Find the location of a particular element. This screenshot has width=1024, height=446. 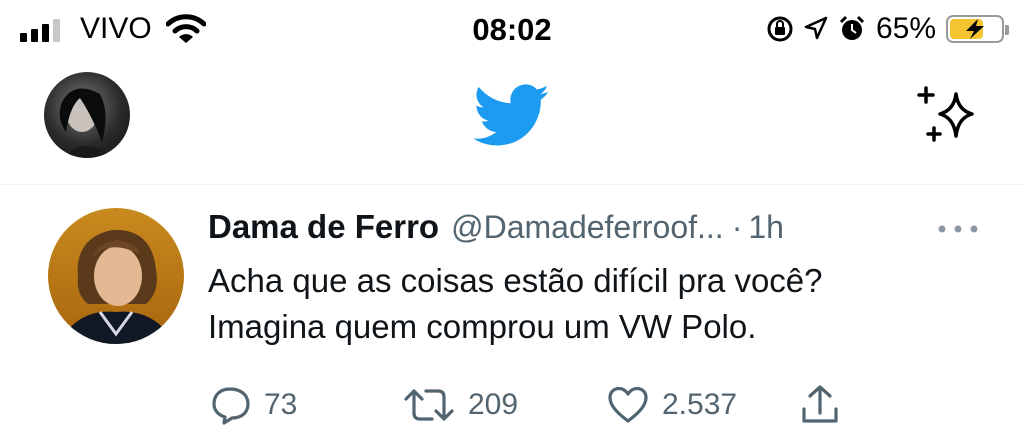

author-display-name: Dama de Ferro is located at coordinates (323, 227).